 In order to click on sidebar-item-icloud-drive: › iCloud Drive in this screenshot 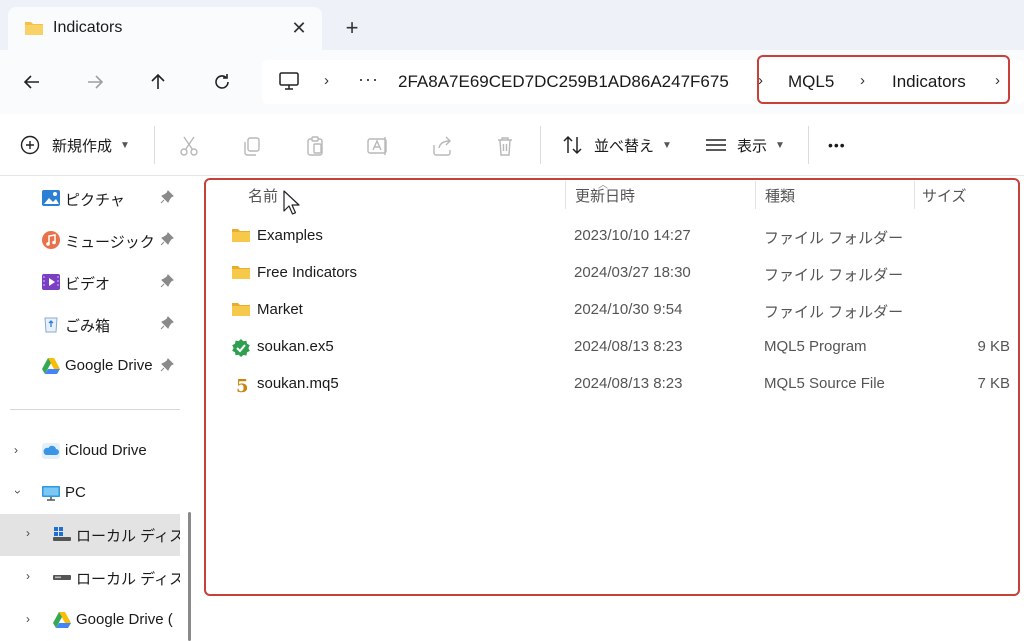, I will do `click(90, 451)`.